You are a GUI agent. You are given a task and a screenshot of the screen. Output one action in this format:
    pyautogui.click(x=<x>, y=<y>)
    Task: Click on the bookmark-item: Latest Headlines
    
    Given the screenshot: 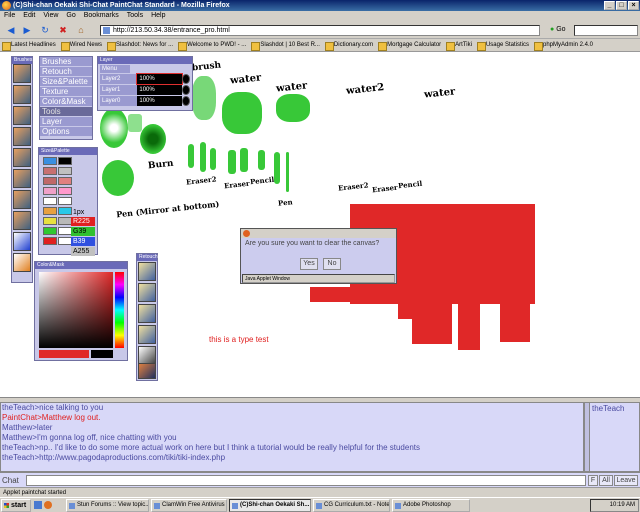 What is the action you would take?
    pyautogui.click(x=29, y=45)
    